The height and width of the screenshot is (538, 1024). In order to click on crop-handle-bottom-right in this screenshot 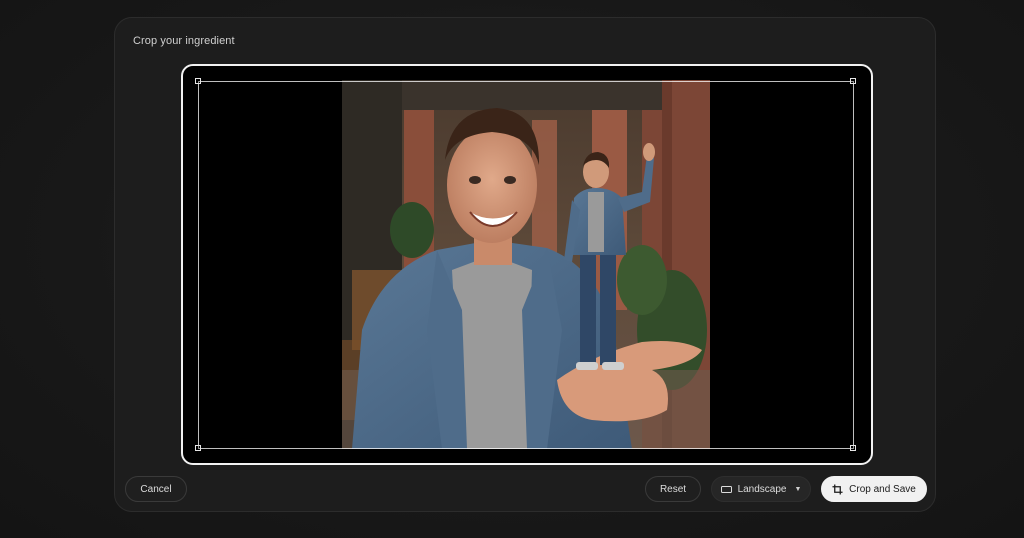, I will do `click(853, 448)`.